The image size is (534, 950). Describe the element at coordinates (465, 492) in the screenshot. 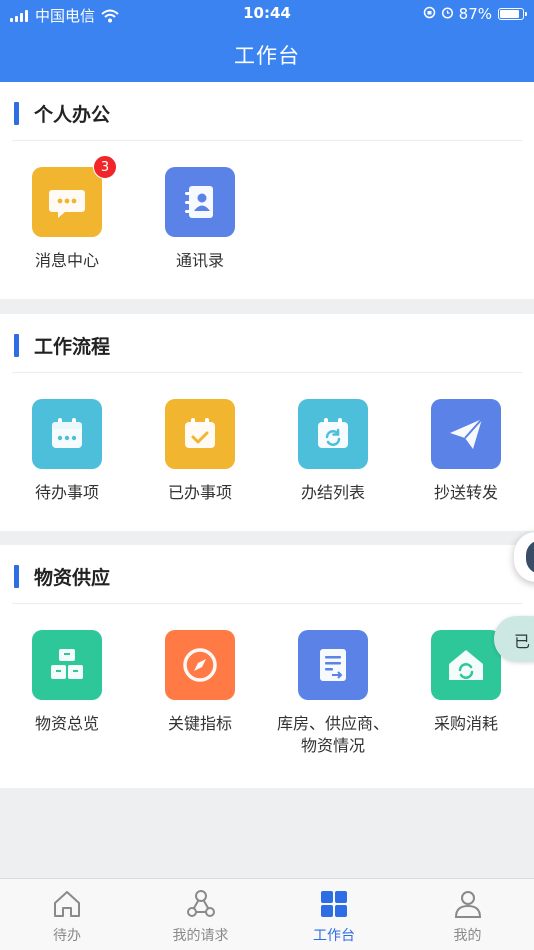

I see `menu-item-label: 抄送转发` at that location.